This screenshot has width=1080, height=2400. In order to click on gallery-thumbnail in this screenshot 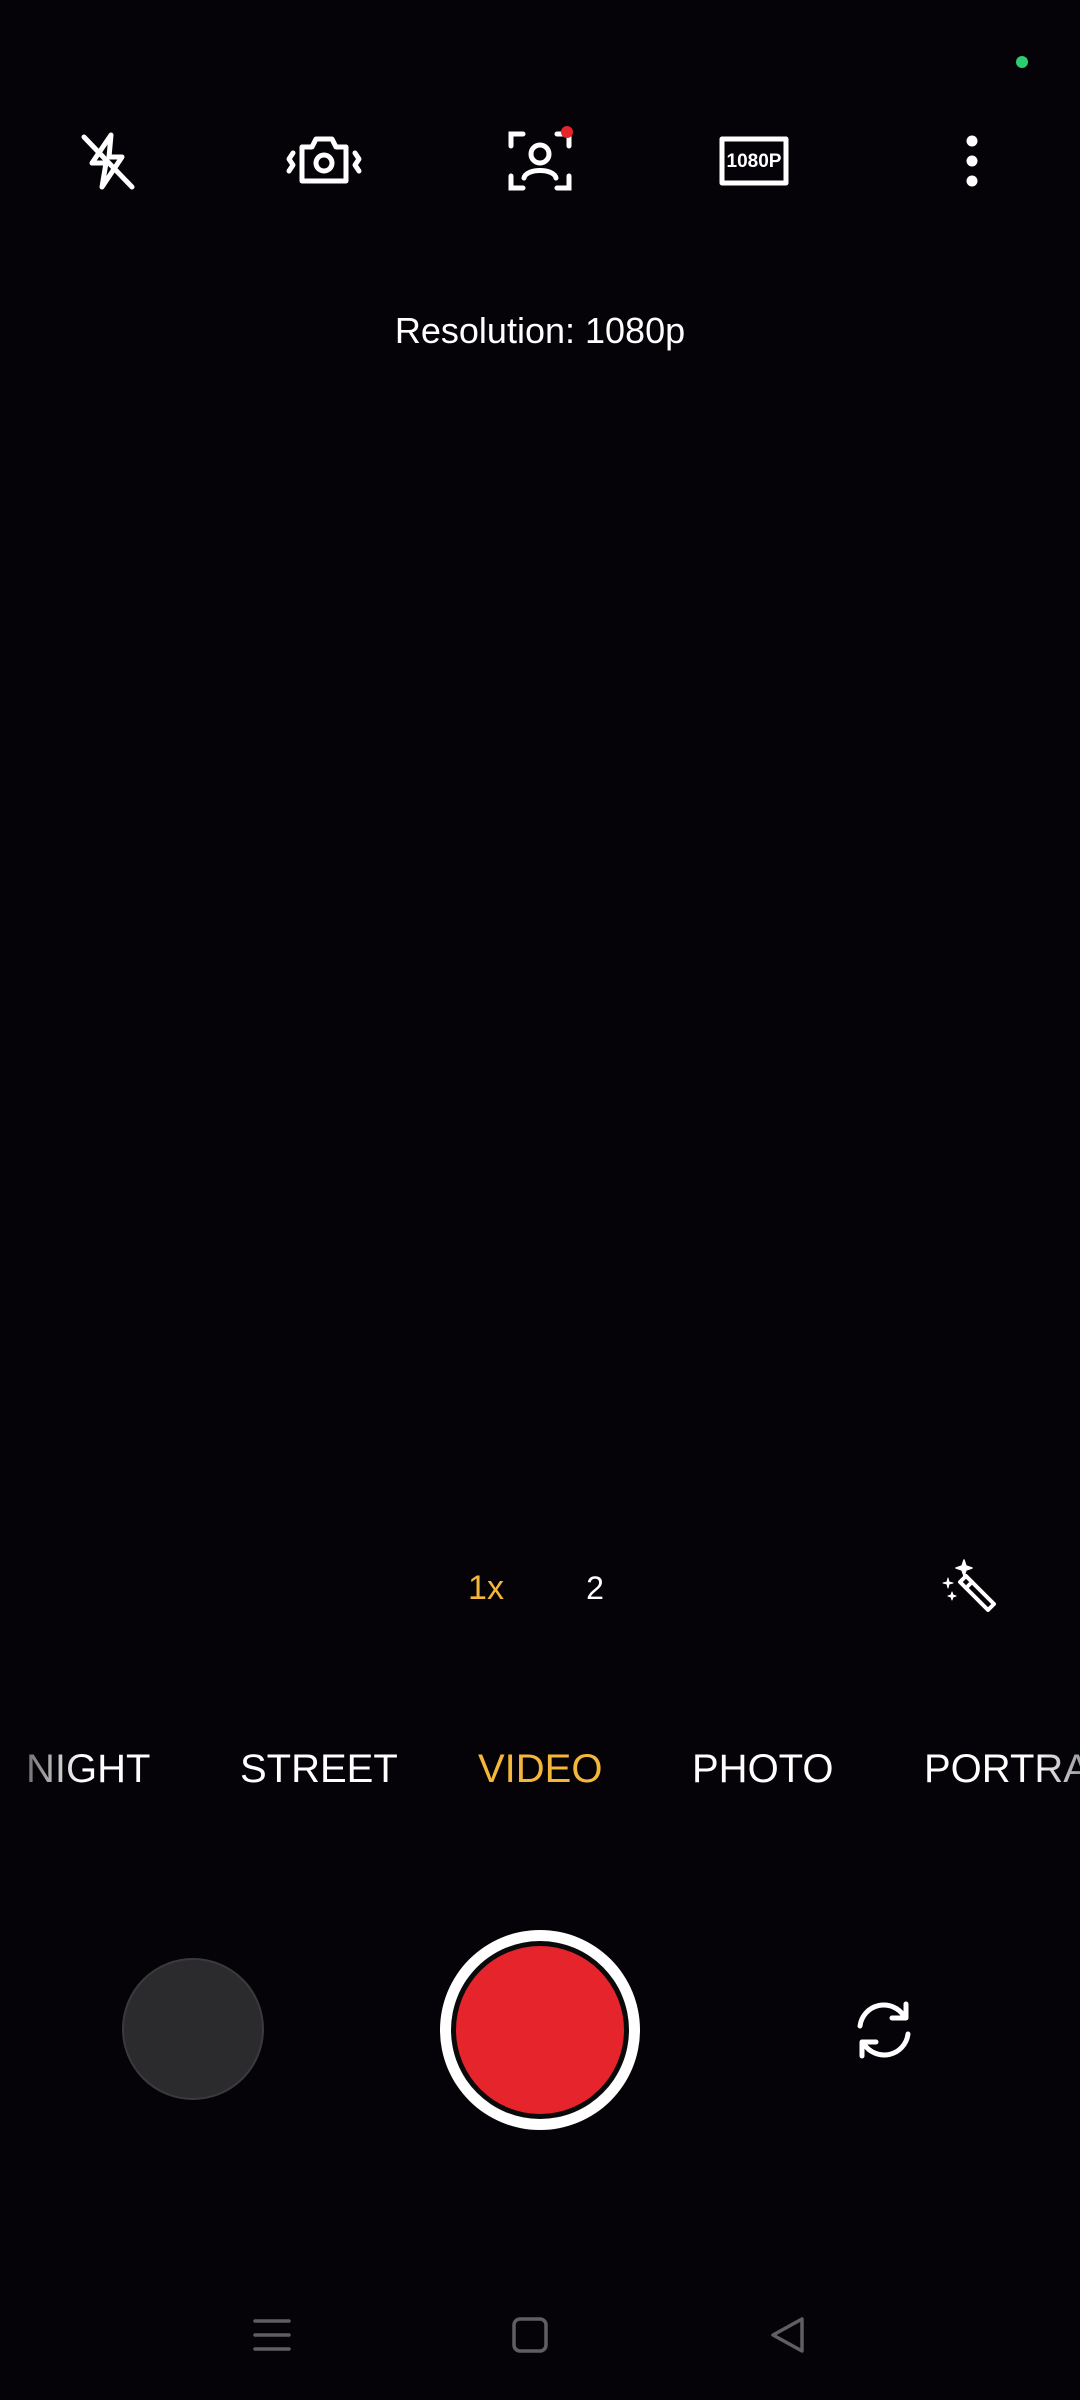, I will do `click(193, 2029)`.